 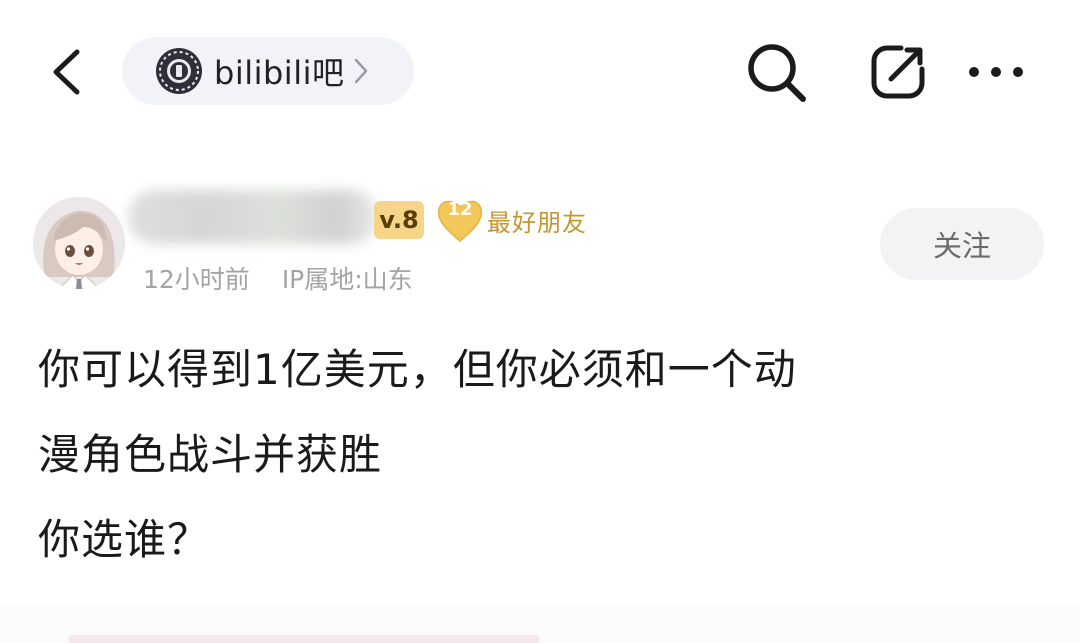 I want to click on friend-label: 最好朋友, so click(x=537, y=222).